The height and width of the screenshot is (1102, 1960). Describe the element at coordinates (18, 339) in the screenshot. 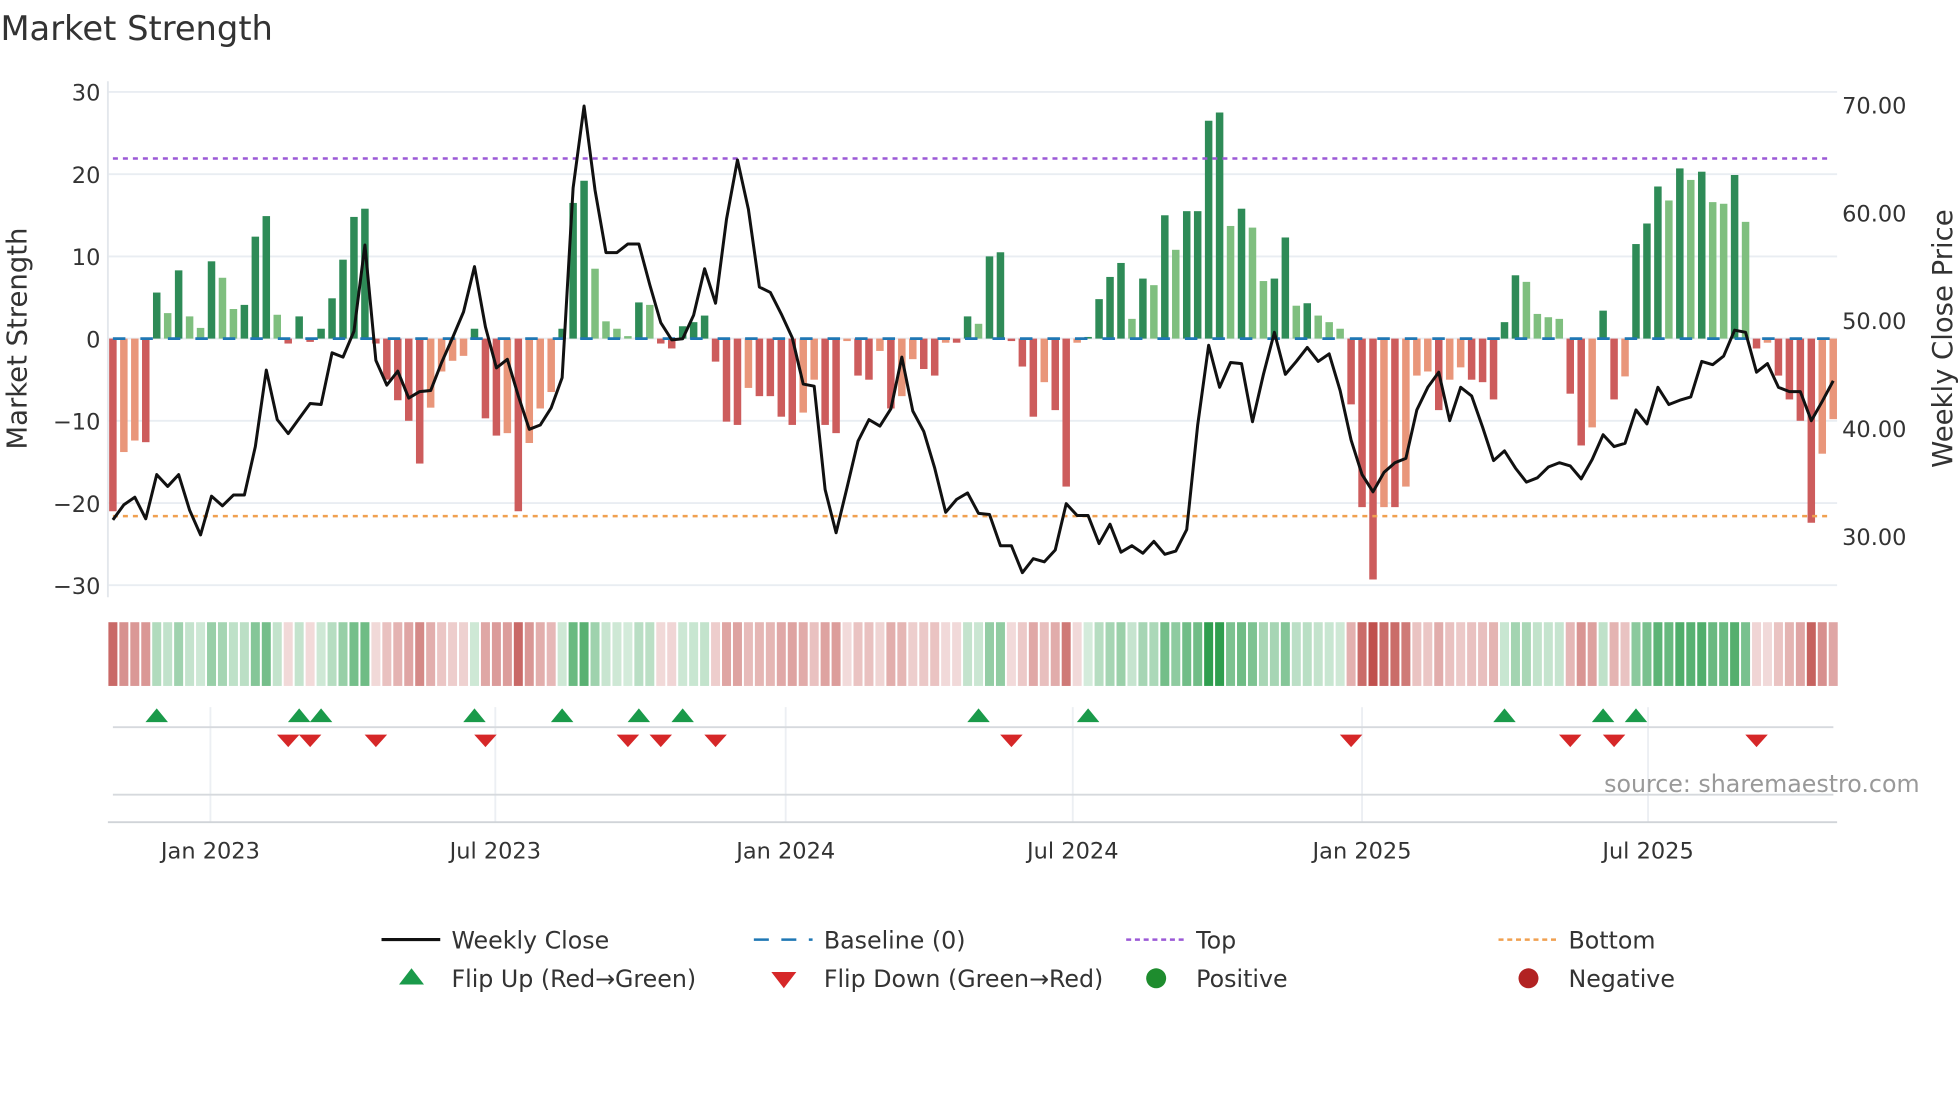

I see `y-axis-title: Market Strength` at that location.